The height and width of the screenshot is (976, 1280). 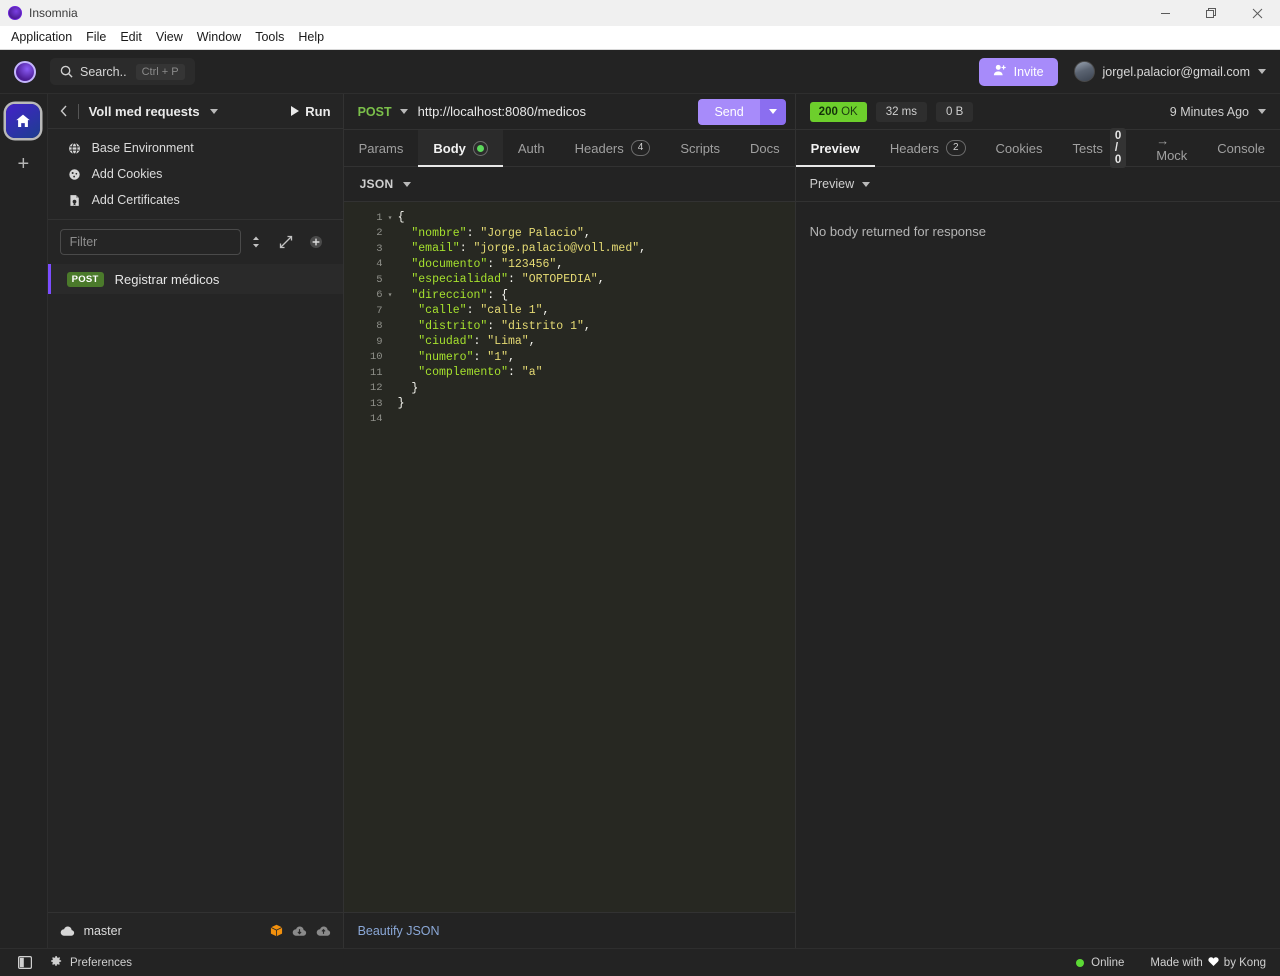 What do you see at coordinates (96, 37) in the screenshot?
I see `menu-item-file: File` at bounding box center [96, 37].